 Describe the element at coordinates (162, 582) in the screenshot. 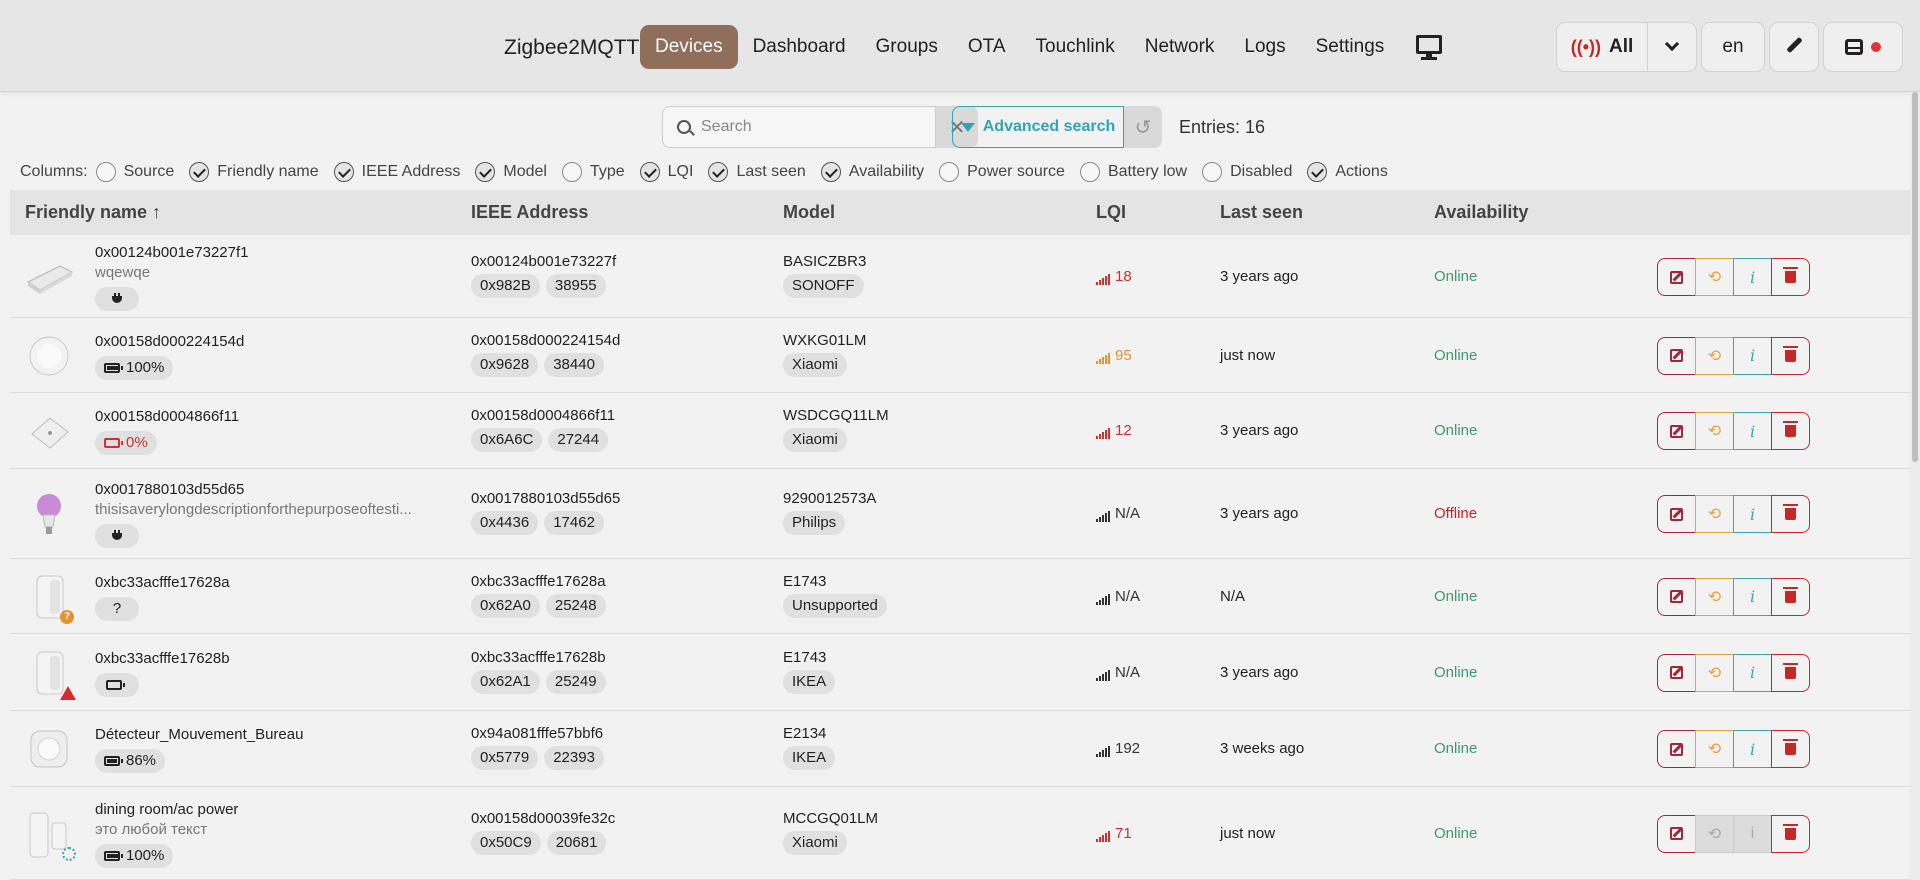

I see `device-friendly-name-link: 0xbc33acfffe17628a` at that location.